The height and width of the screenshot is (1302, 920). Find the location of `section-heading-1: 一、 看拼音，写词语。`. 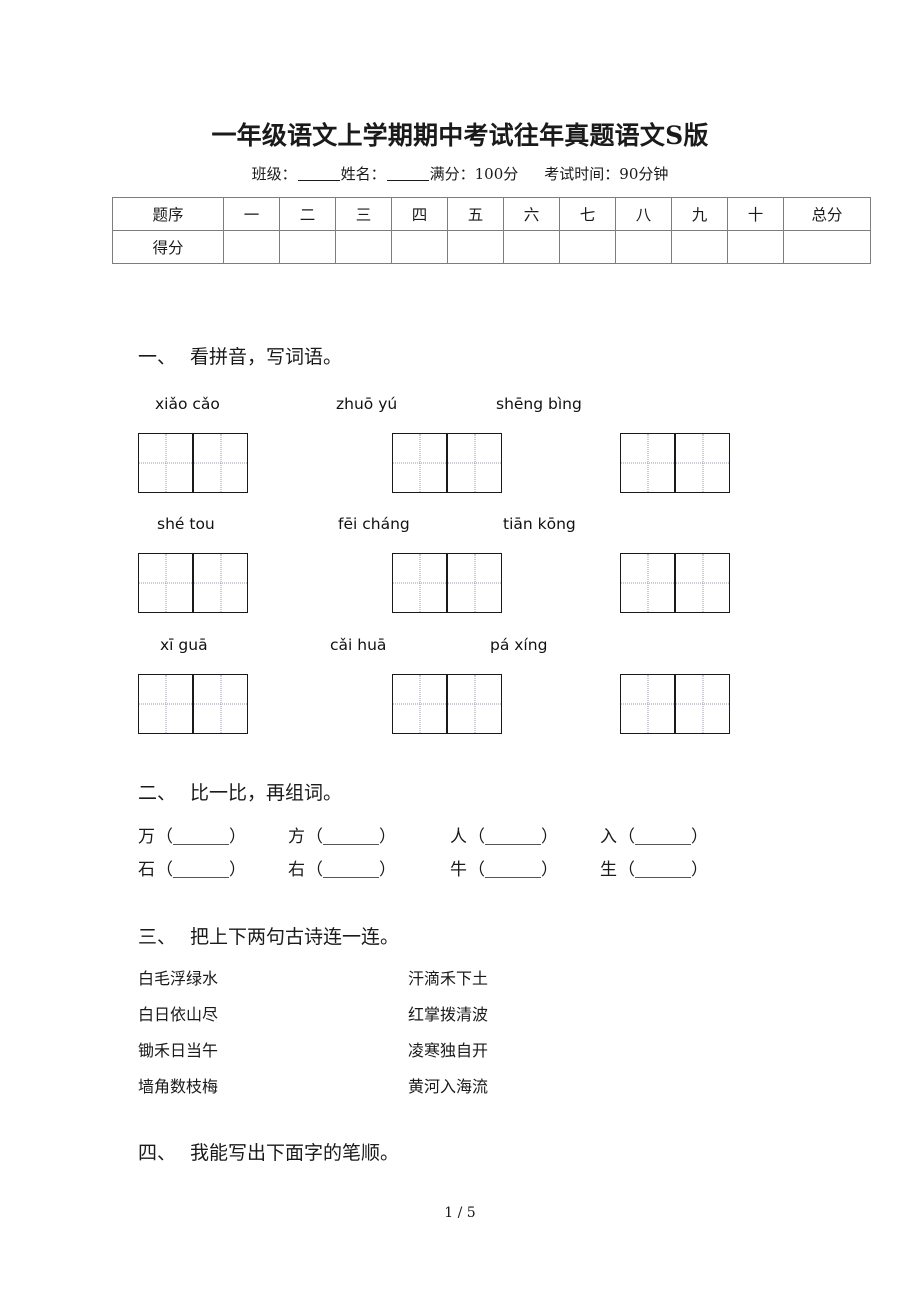

section-heading-1: 一、 看拼音，写词语。 is located at coordinates (240, 355).